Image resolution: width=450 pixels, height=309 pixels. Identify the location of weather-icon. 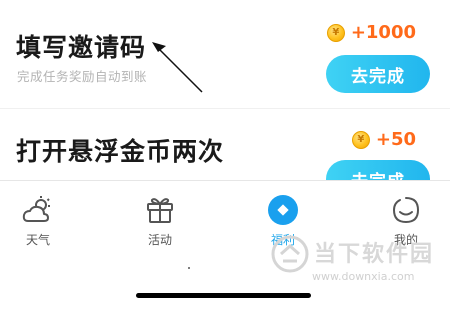
(36, 209).